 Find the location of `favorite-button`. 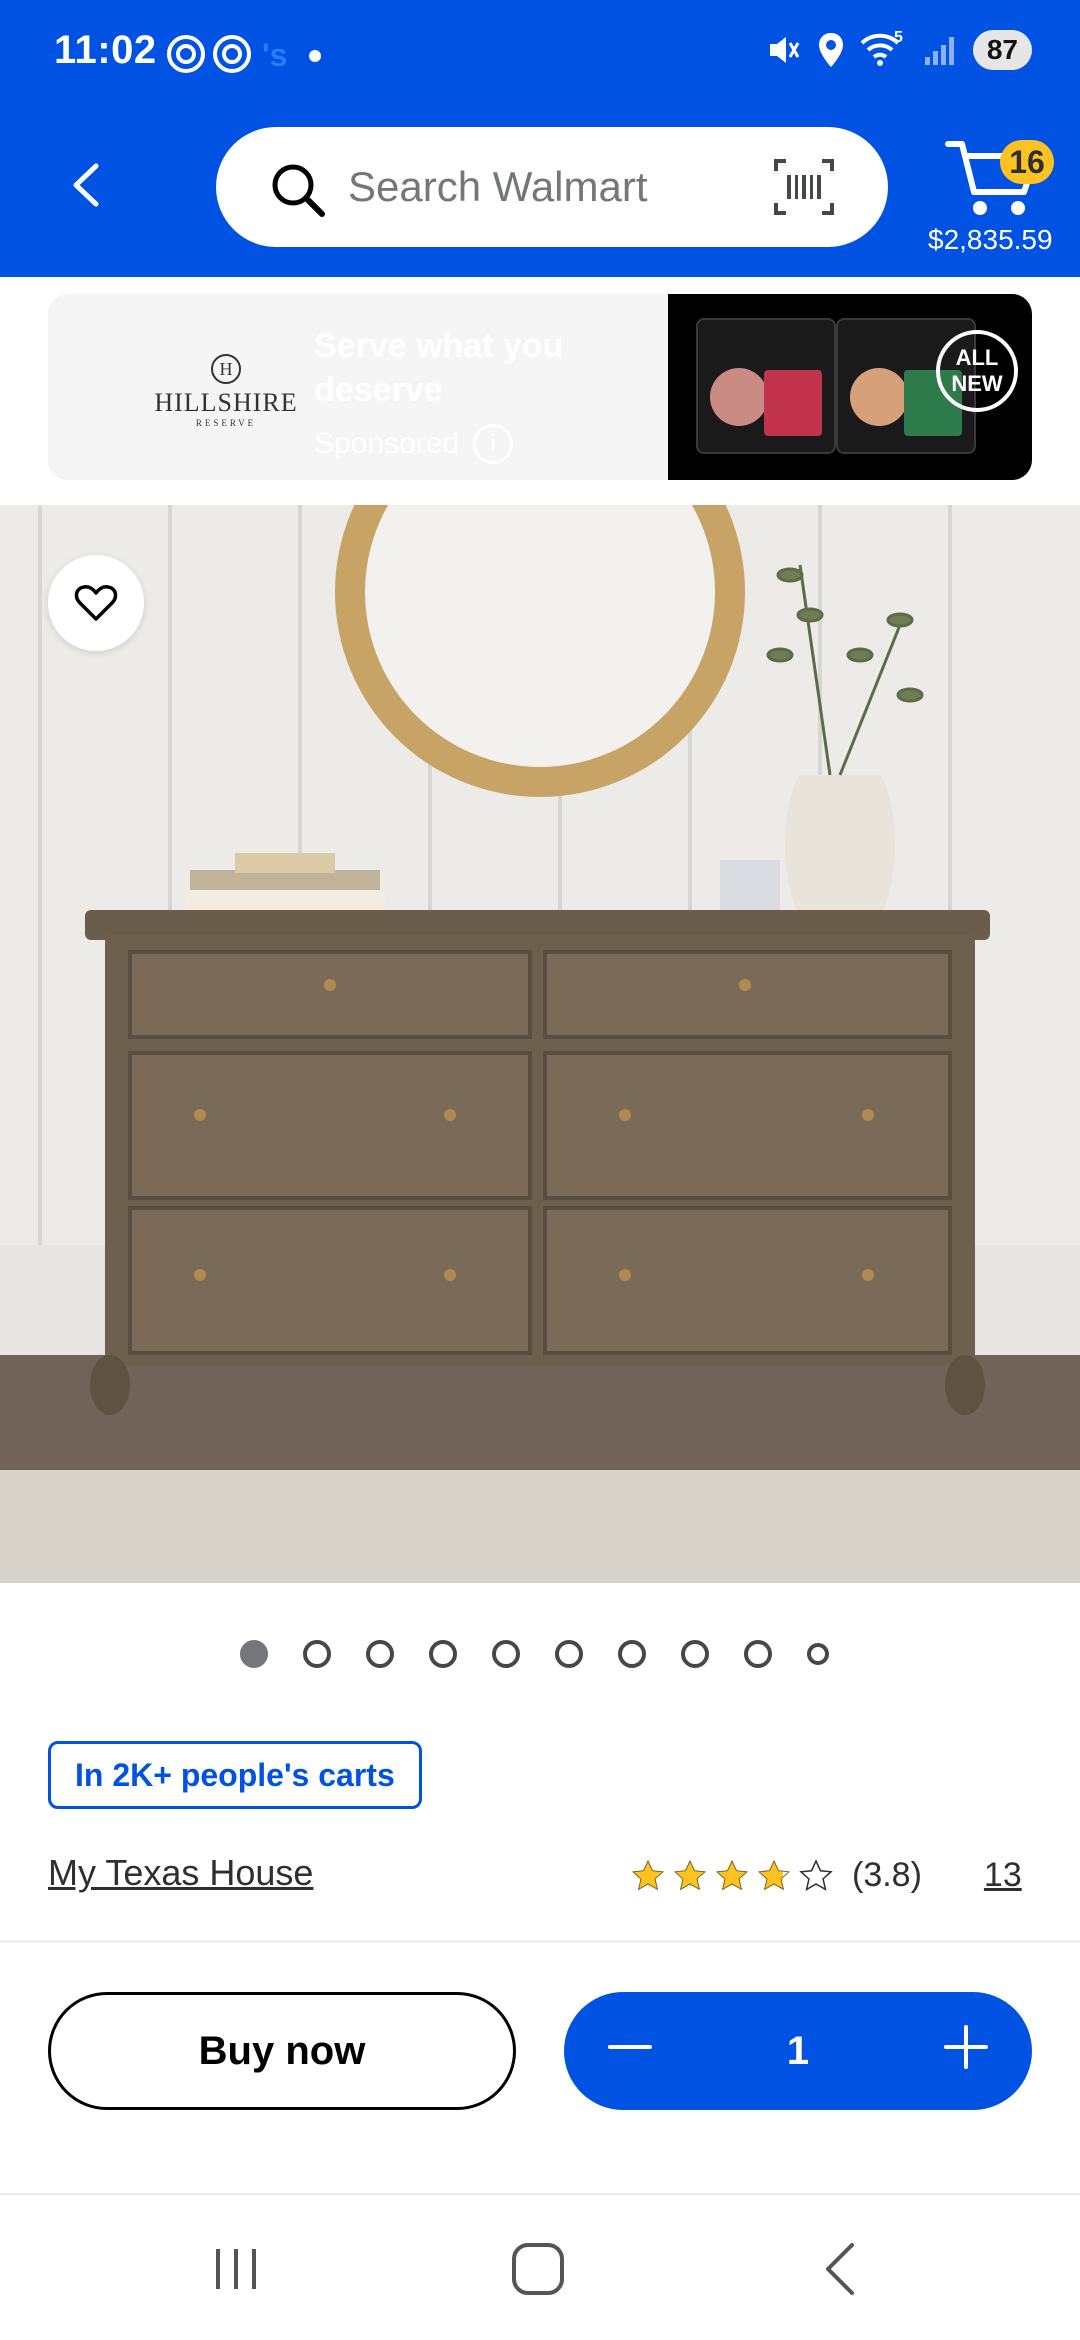

favorite-button is located at coordinates (96, 603).